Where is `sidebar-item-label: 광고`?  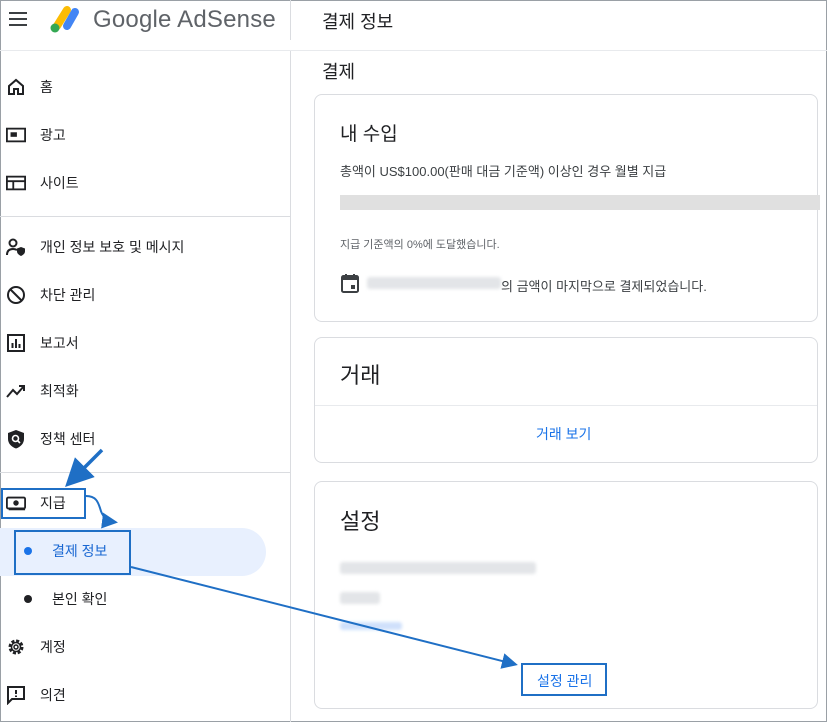
sidebar-item-label: 광고 is located at coordinates (53, 135).